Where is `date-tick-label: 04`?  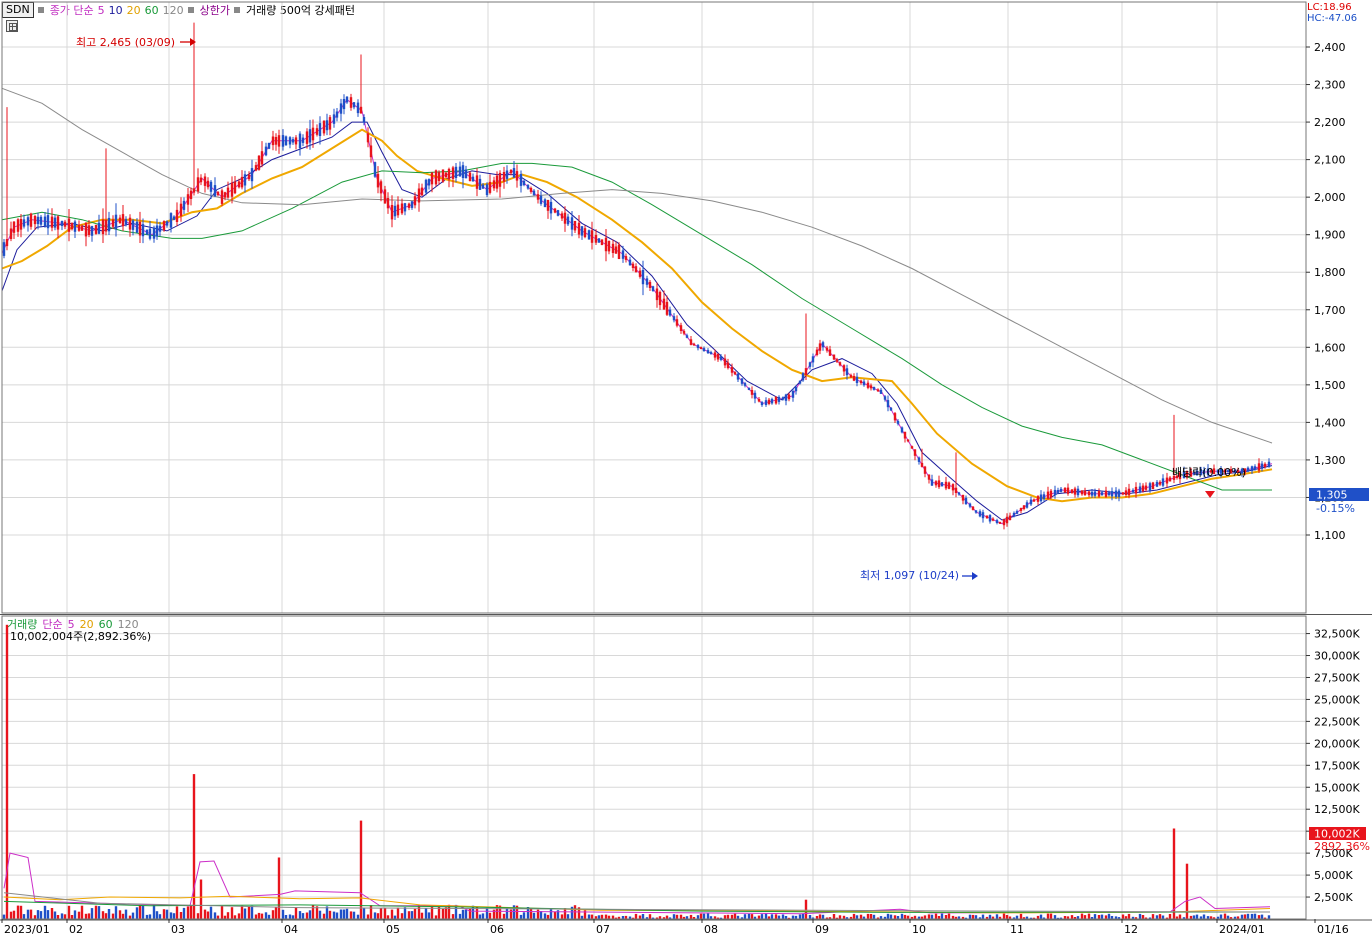 date-tick-label: 04 is located at coordinates (291, 929).